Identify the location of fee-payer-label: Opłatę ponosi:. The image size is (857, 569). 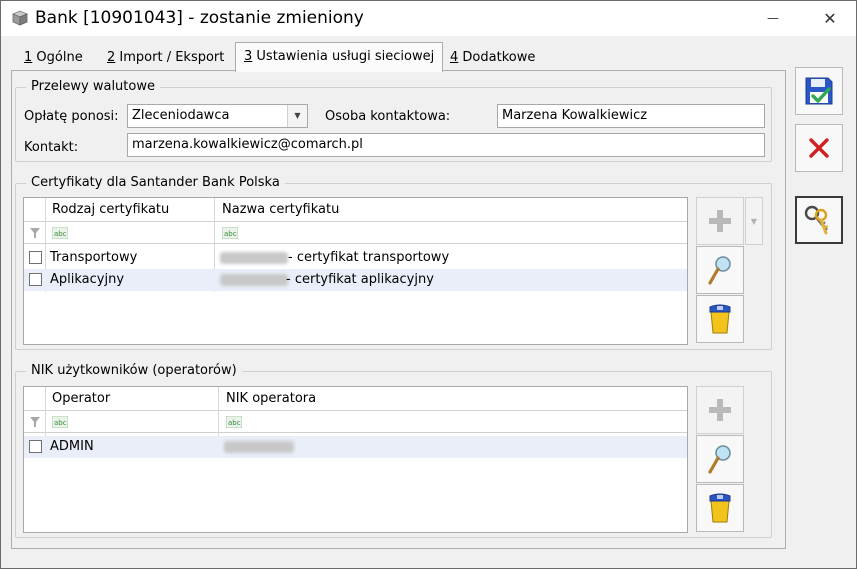
(71, 116).